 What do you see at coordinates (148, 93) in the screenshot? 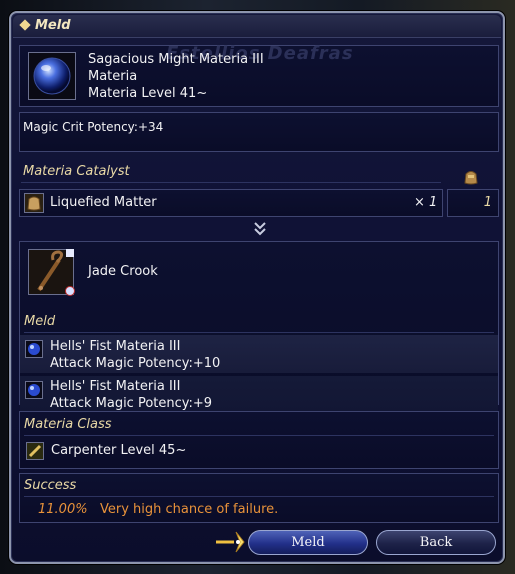
I see `materia-level: Materia Level 41~` at bounding box center [148, 93].